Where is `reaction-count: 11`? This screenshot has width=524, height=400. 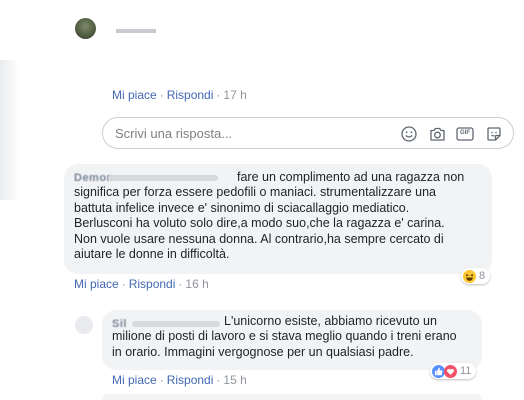 reaction-count: 11 is located at coordinates (466, 371).